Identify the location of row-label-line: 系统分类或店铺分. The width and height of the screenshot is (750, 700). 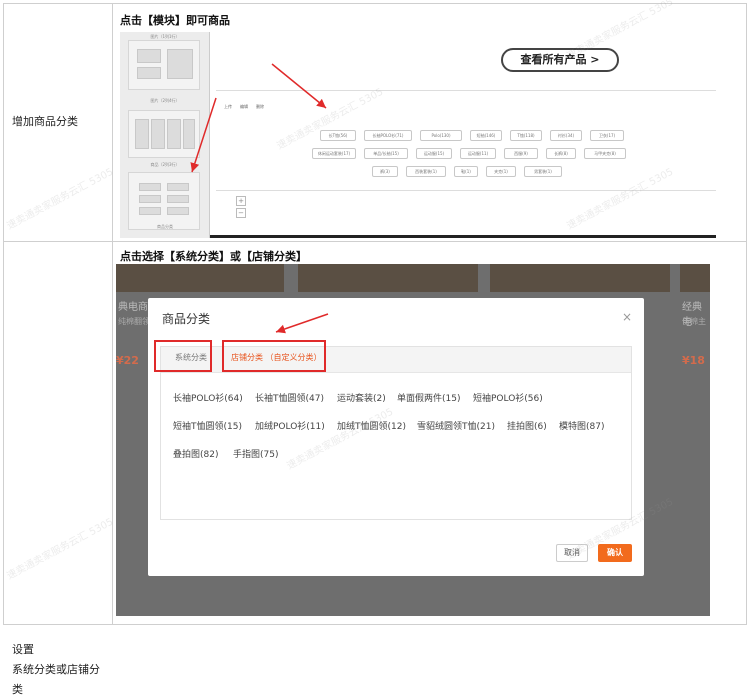
(56, 669).